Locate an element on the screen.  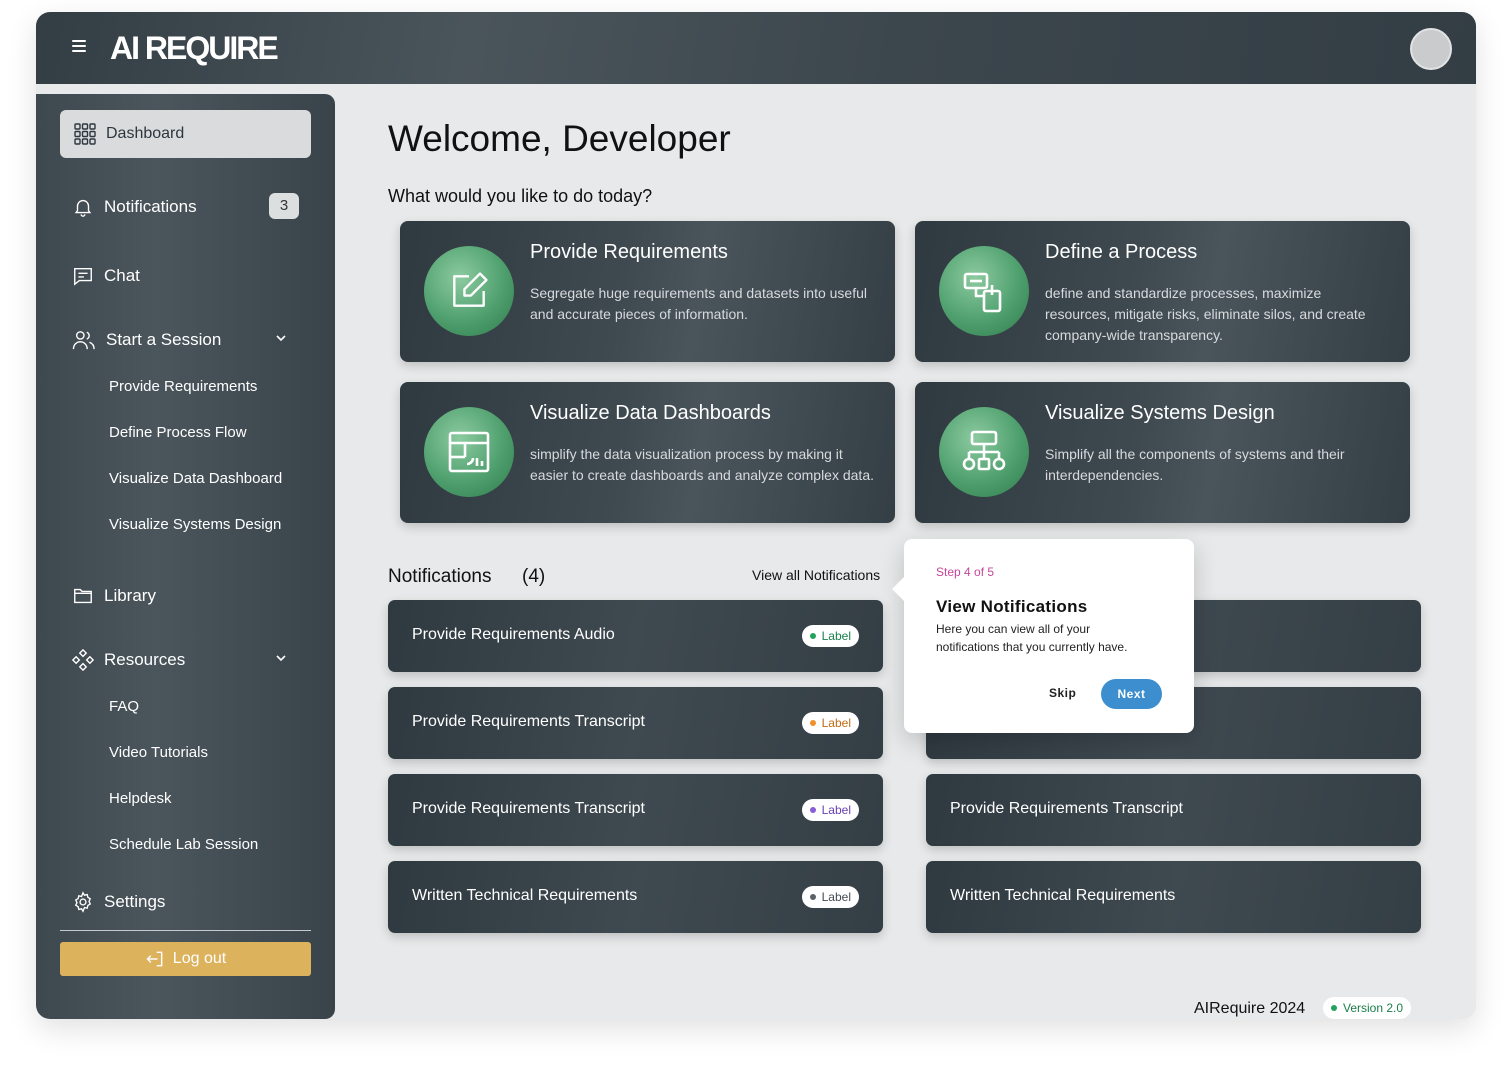
notification-item: Written Technical Requirements Label is located at coordinates (635, 897).